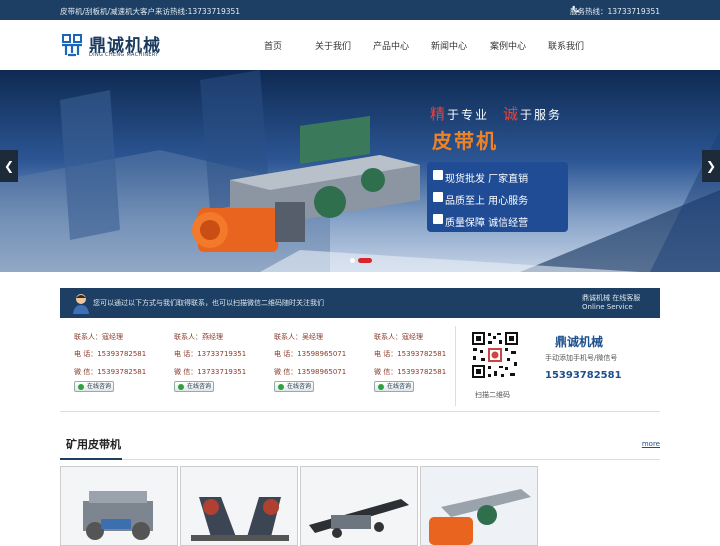  I want to click on nav-contact: 联系我们, so click(566, 45).